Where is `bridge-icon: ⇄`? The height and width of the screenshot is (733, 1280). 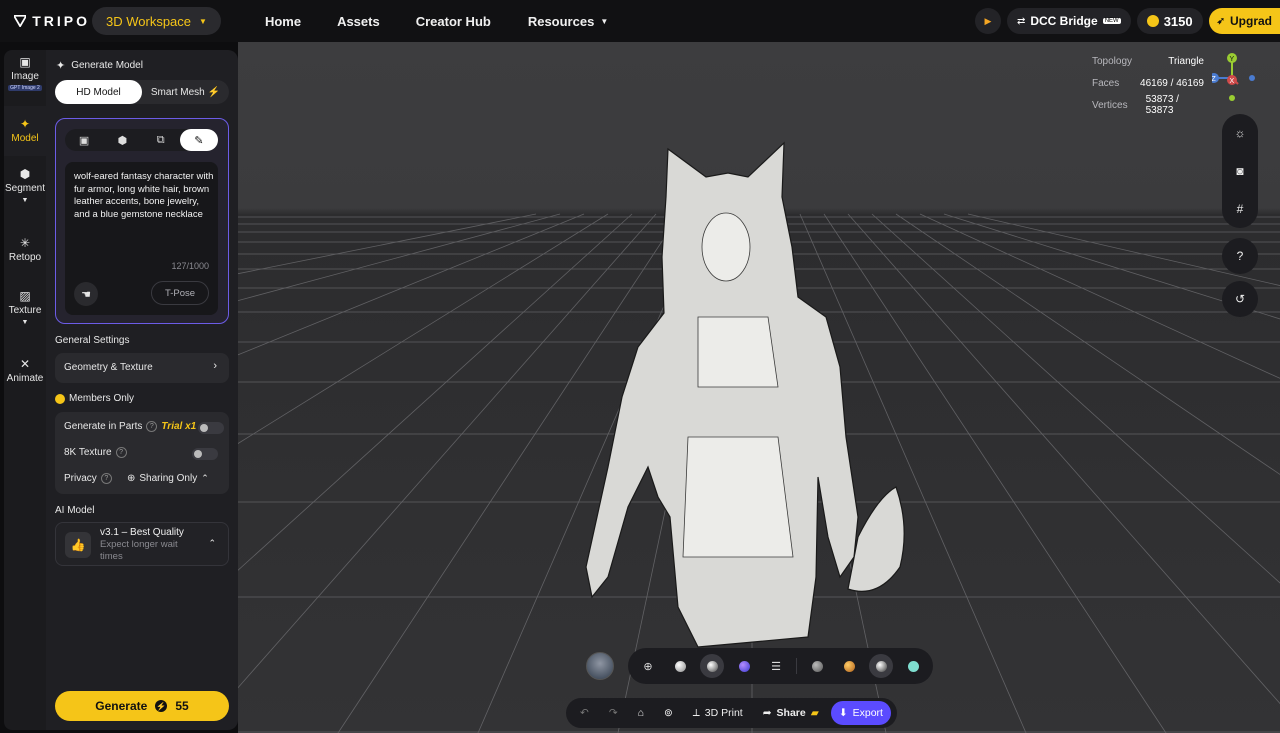
bridge-icon: ⇄ is located at coordinates (1021, 21).